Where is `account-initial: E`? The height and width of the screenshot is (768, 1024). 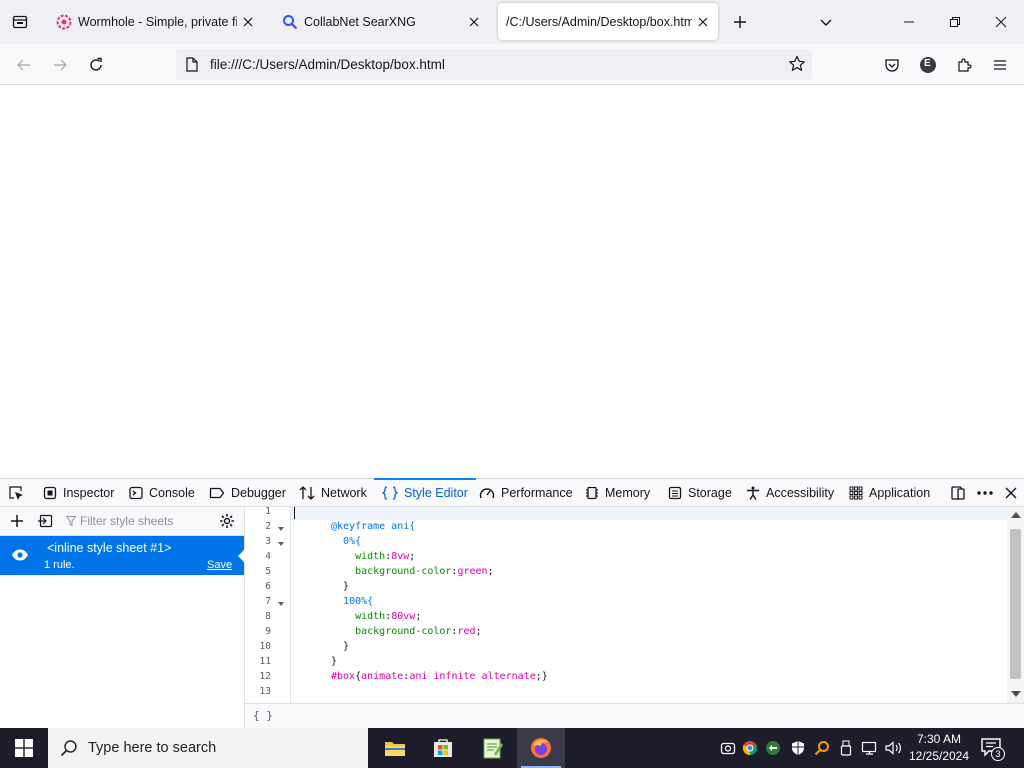 account-initial: E is located at coordinates (927, 63).